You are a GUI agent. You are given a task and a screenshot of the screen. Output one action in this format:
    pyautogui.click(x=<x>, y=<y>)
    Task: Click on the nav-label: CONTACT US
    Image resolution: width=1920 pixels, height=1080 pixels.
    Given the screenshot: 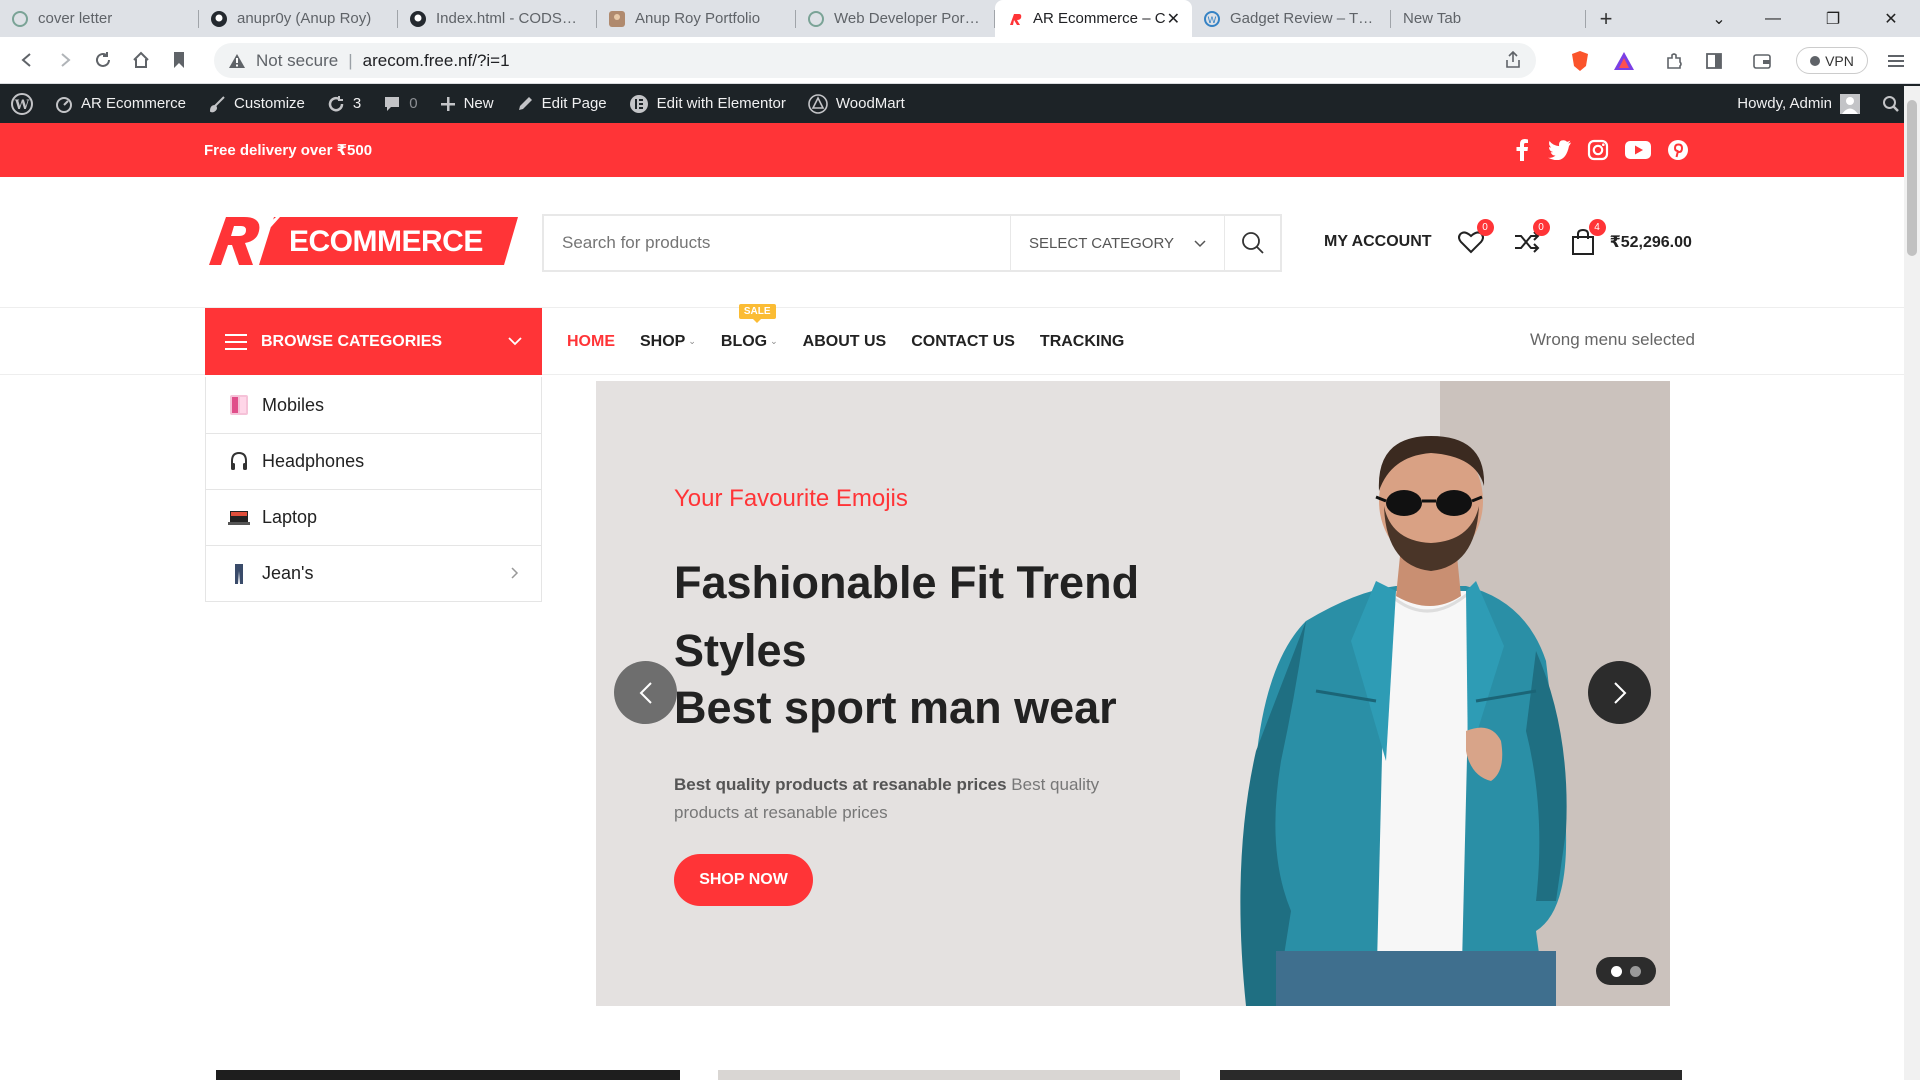 What is the action you would take?
    pyautogui.click(x=963, y=341)
    